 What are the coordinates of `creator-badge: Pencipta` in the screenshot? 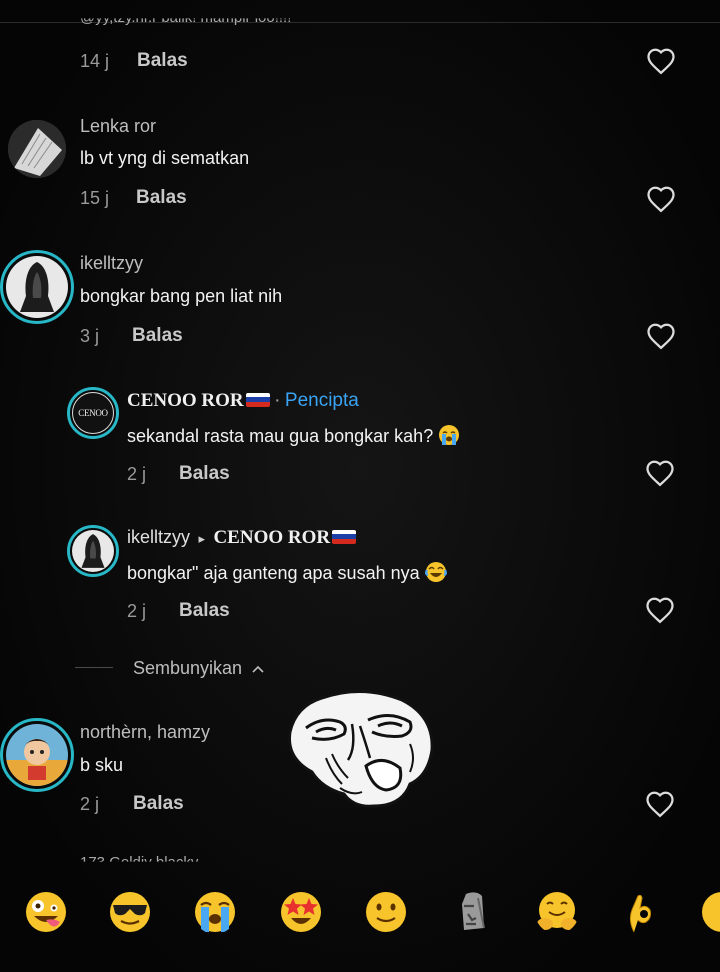 It's located at (321, 400).